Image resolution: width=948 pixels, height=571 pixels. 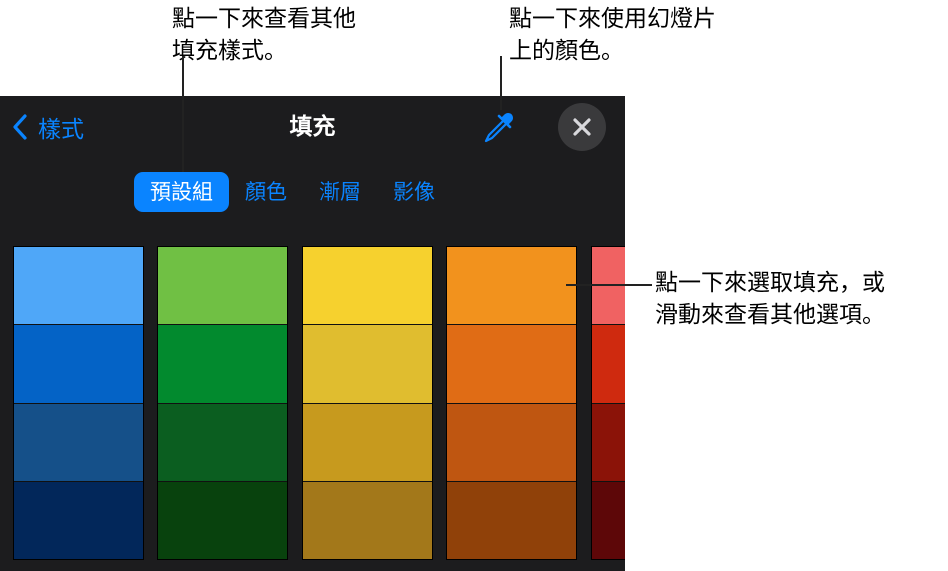 I want to click on close-icon, so click(x=582, y=127).